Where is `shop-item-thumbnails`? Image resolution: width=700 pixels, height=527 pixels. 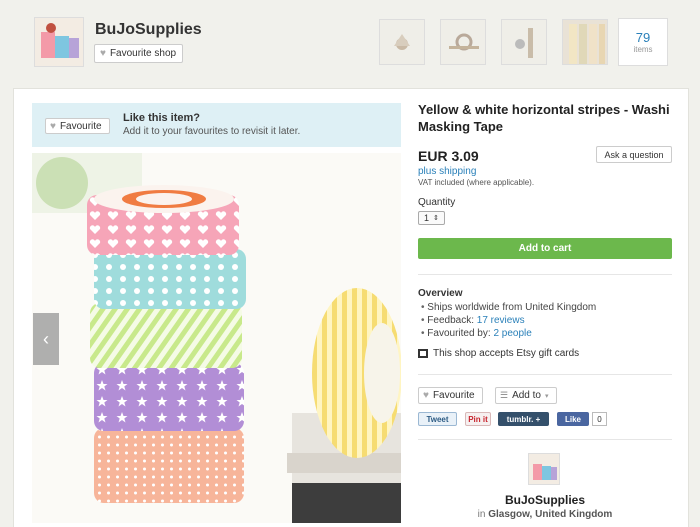 shop-item-thumbnails is located at coordinates (493, 42).